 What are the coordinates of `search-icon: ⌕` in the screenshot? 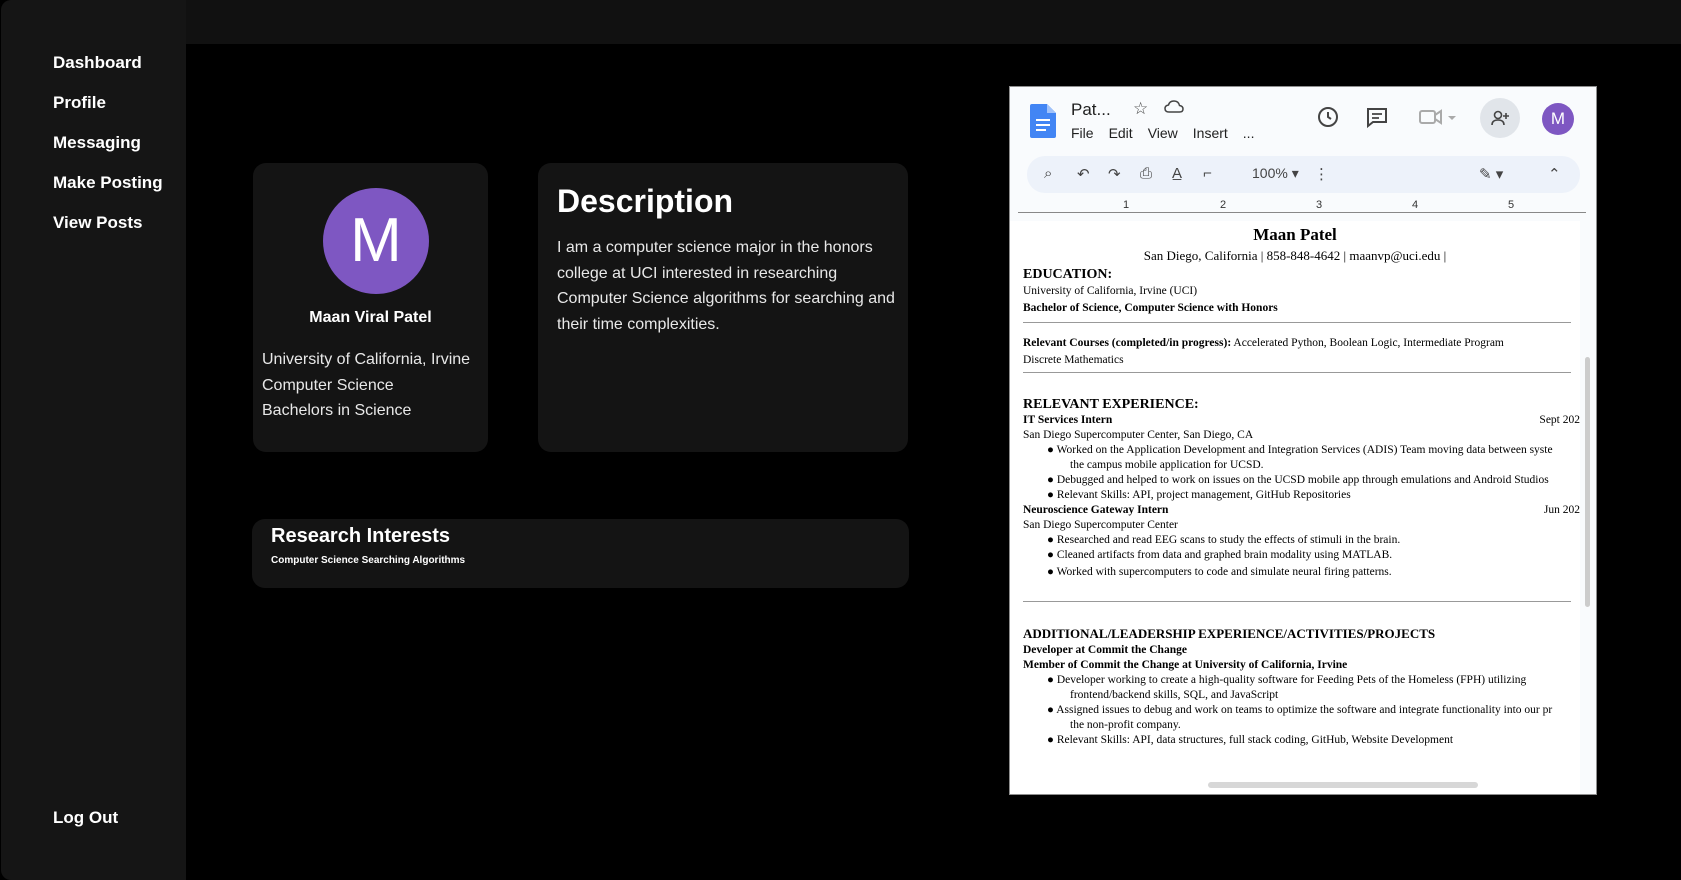 It's located at (1048, 173).